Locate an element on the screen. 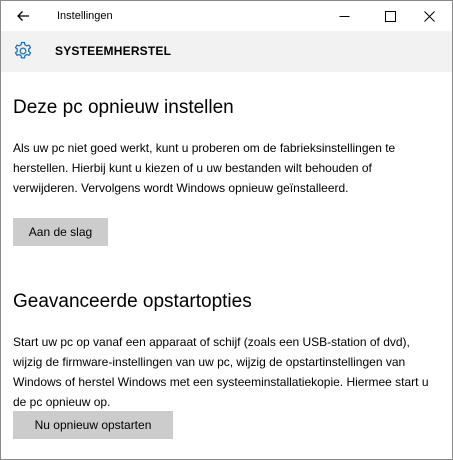 The width and height of the screenshot is (453, 460). maximize-icon is located at coordinates (390, 16).